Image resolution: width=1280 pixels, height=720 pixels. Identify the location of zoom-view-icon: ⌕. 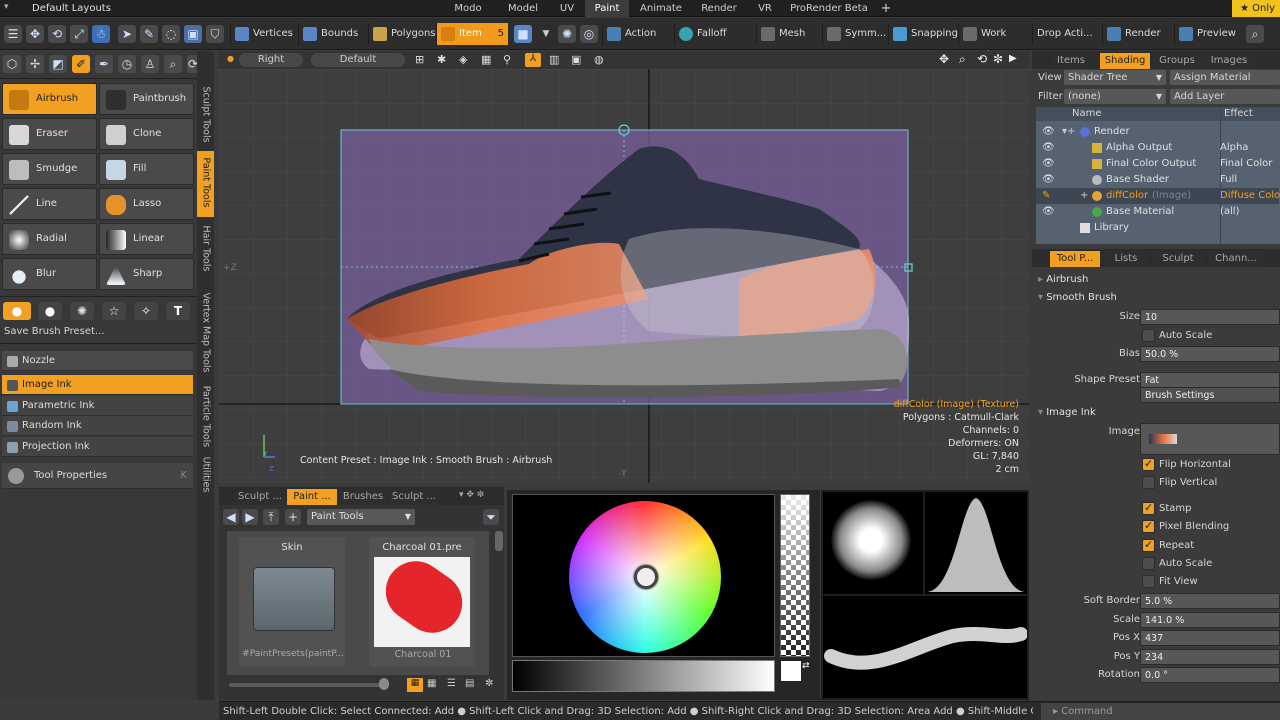
(962, 59).